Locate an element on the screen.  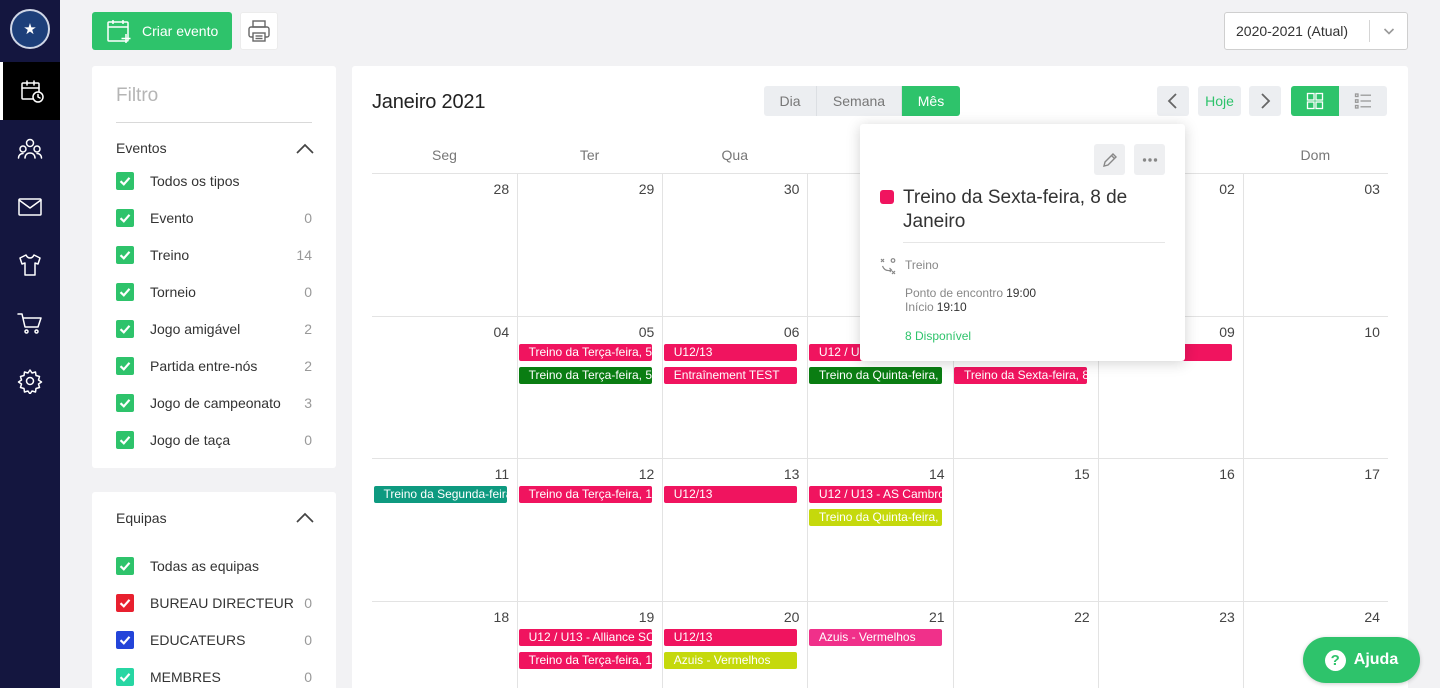
day-number: 18 is located at coordinates (494, 617).